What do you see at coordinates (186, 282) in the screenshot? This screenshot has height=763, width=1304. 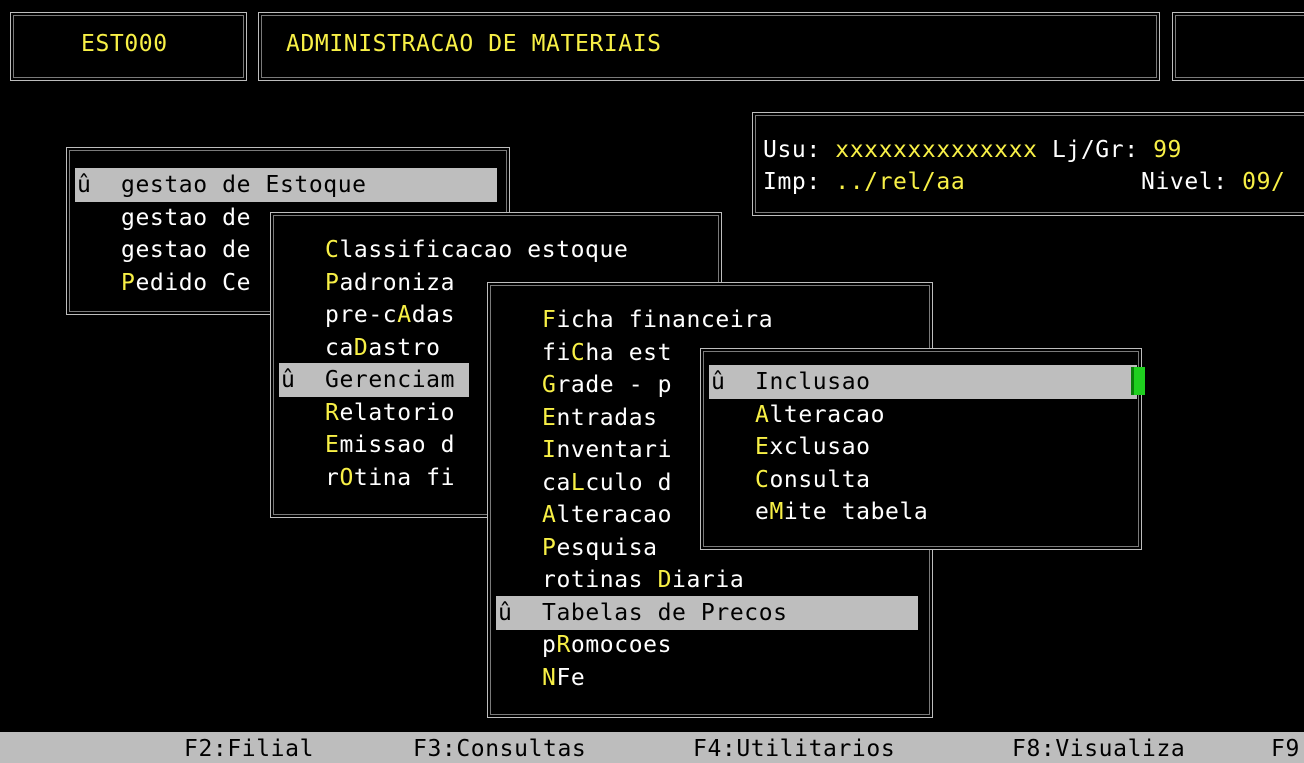 I see `menu-item-label: Pedido Ce` at bounding box center [186, 282].